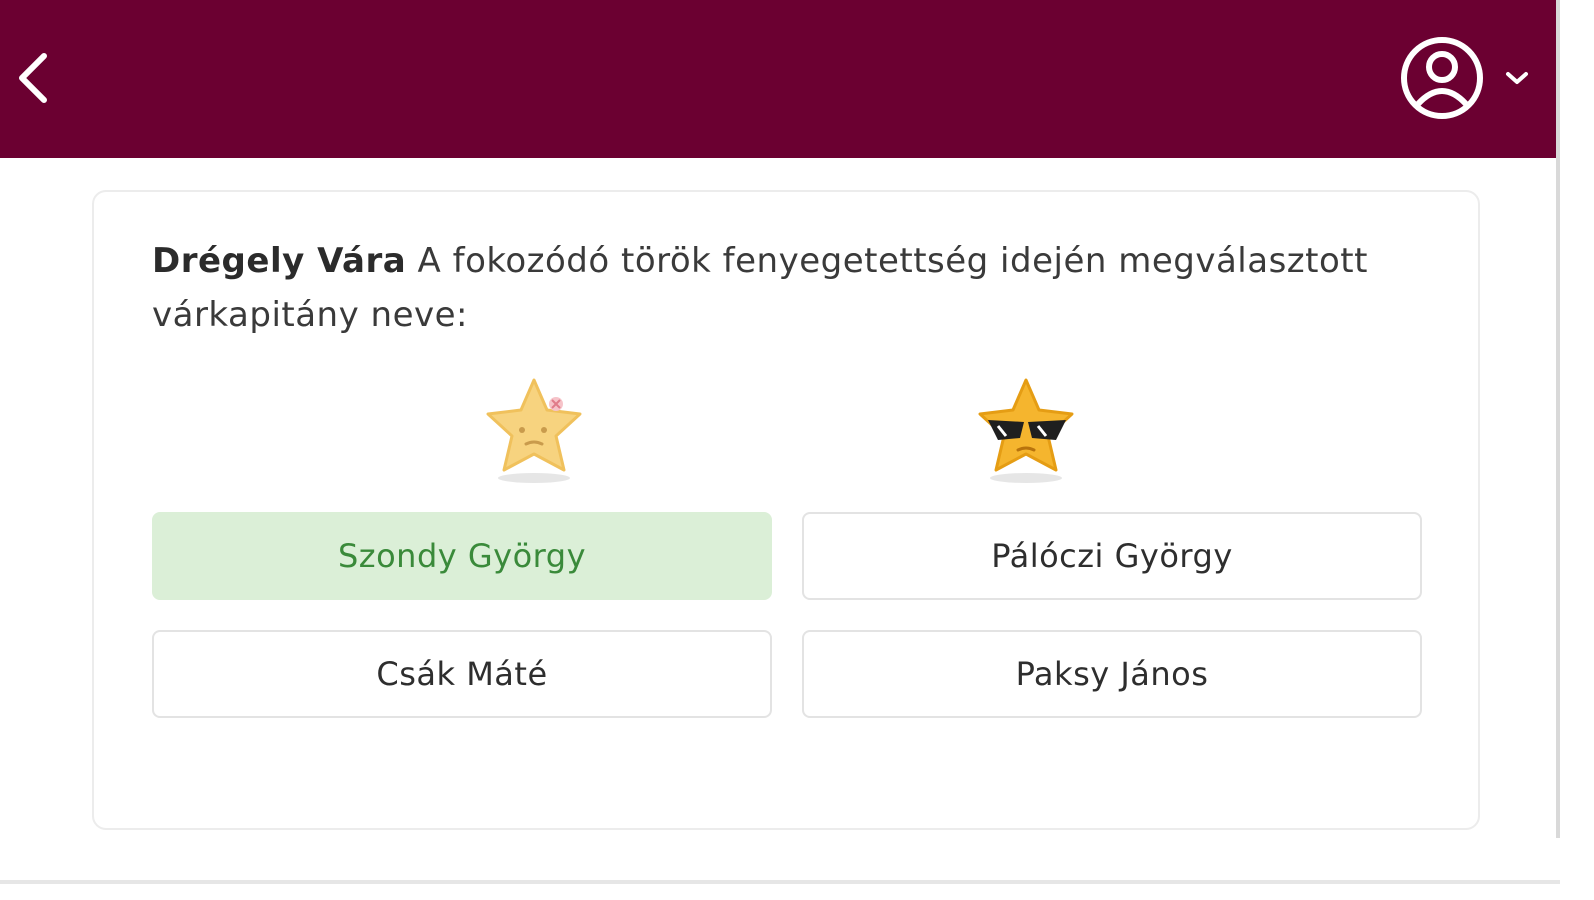  What do you see at coordinates (534, 430) in the screenshot?
I see `sad-star-mascot` at bounding box center [534, 430].